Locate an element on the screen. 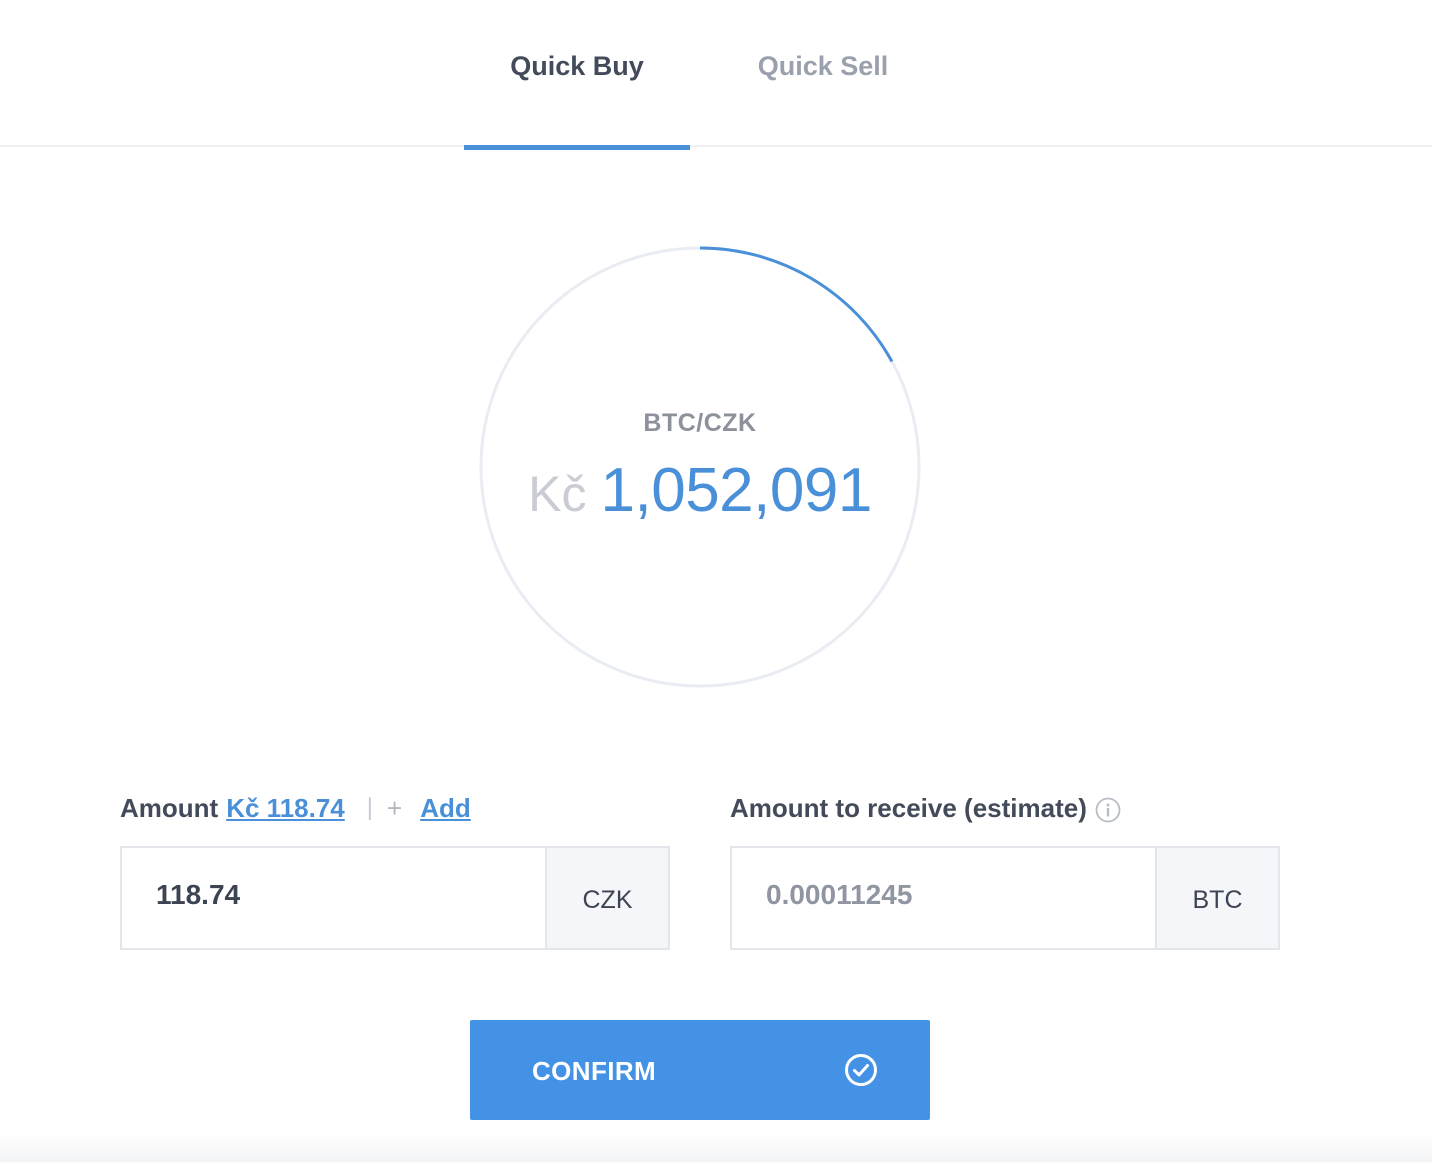 The image size is (1432, 1162). tab-quick-sell-label: Quick Sell is located at coordinates (823, 66).